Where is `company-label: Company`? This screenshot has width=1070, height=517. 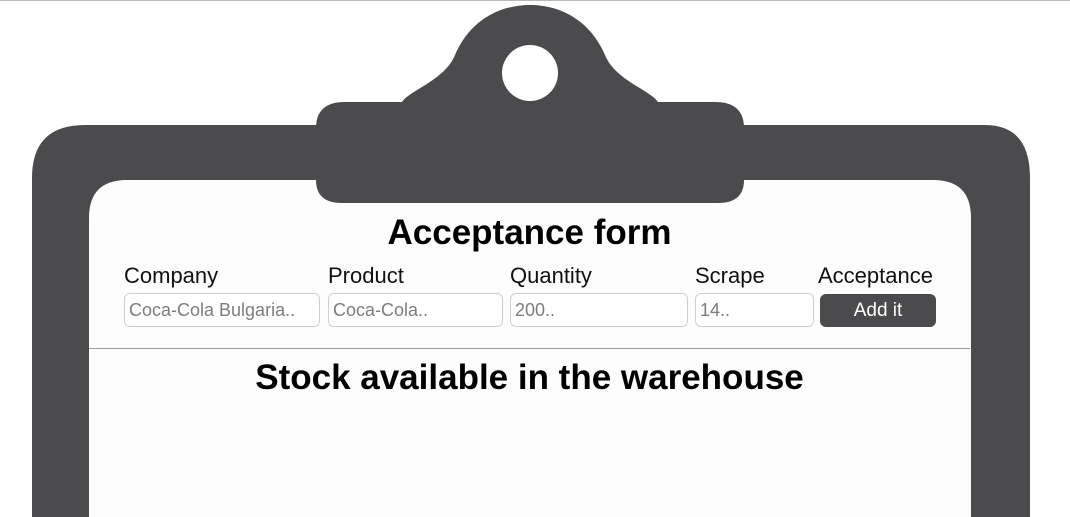 company-label: Company is located at coordinates (171, 275).